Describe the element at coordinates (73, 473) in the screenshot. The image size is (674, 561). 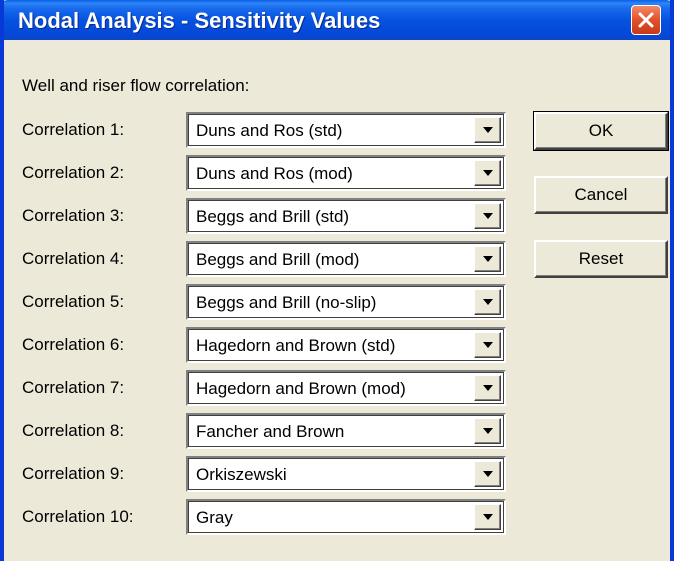
I see `correlation-9-label: Correlation 9:` at that location.